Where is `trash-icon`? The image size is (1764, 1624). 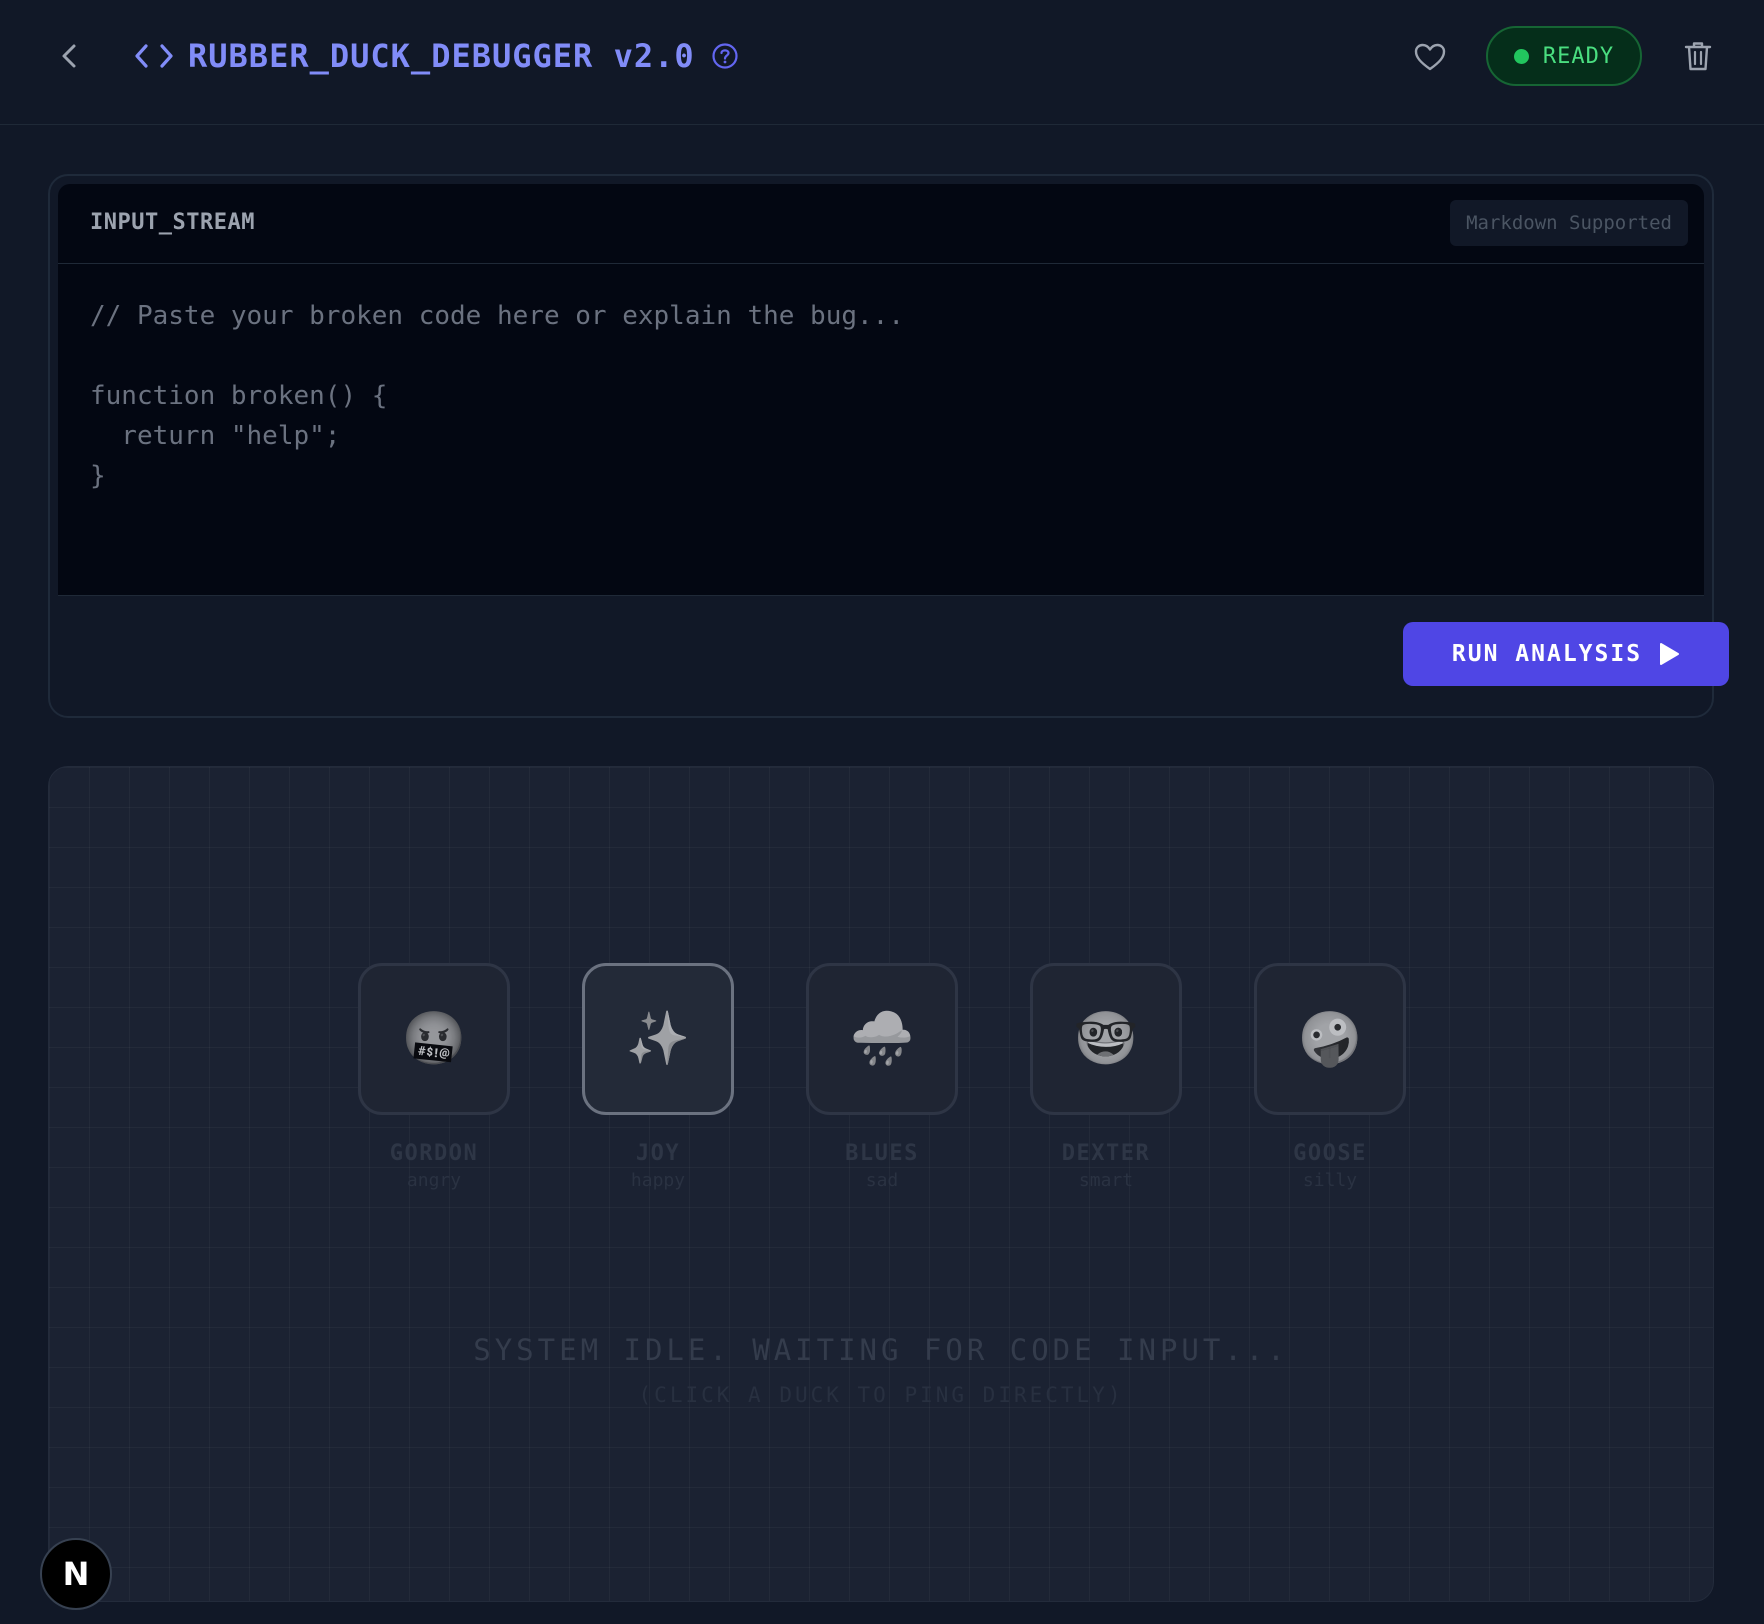 trash-icon is located at coordinates (1698, 56).